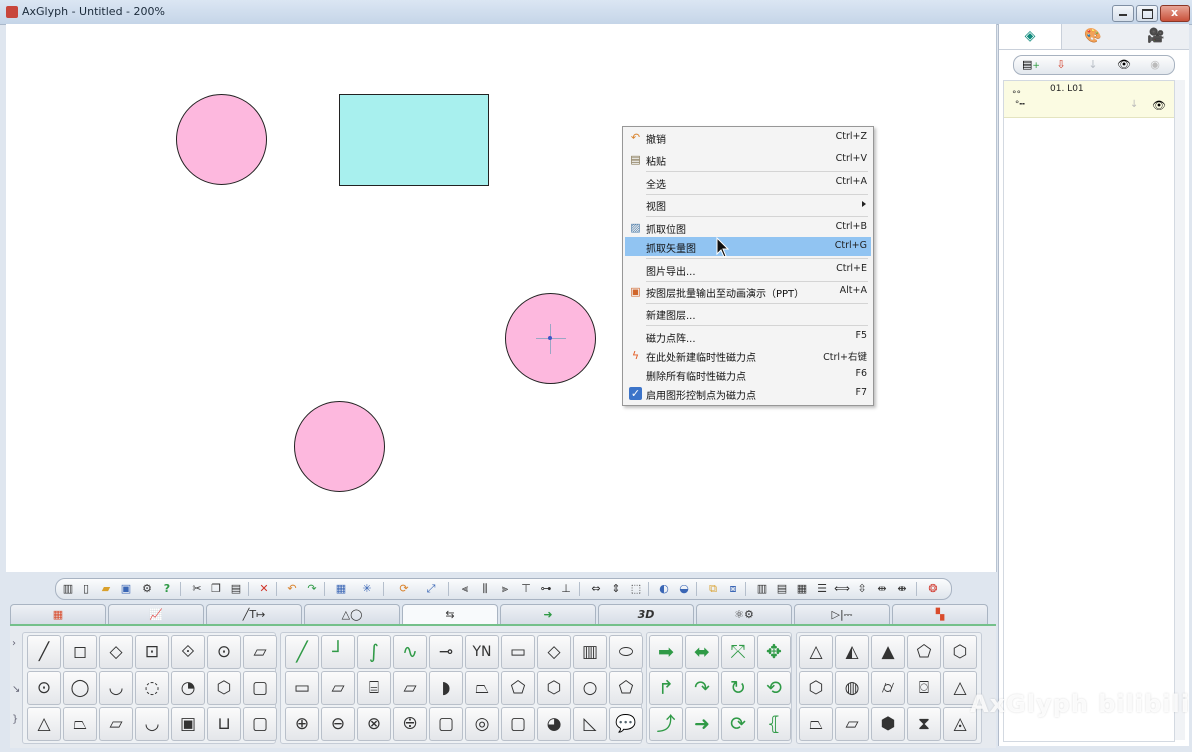  Describe the element at coordinates (960, 652) in the screenshot. I see `cube-icon: ⬡` at that location.